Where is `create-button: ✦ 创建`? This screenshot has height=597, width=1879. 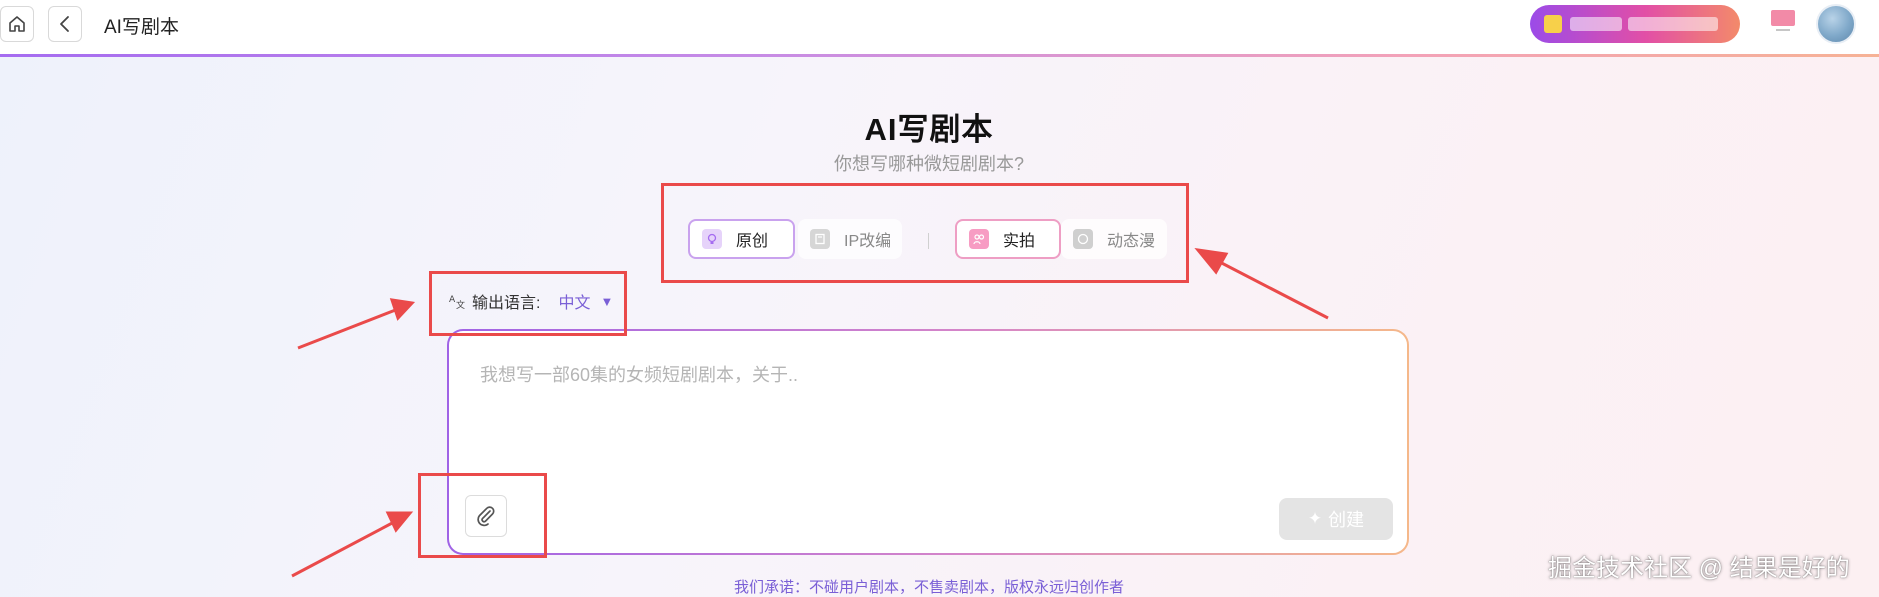 create-button: ✦ 创建 is located at coordinates (1336, 519).